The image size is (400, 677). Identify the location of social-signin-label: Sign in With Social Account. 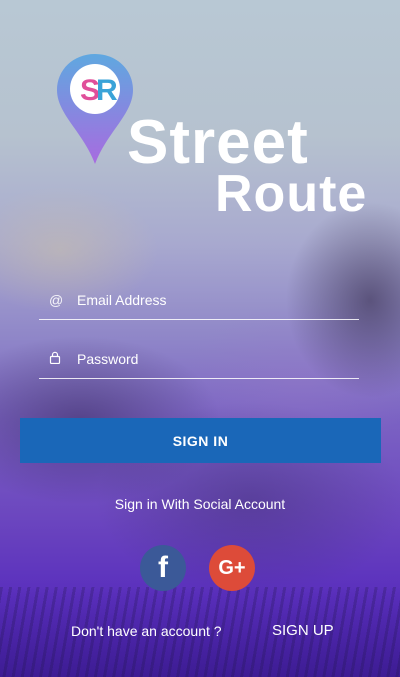
(200, 504).